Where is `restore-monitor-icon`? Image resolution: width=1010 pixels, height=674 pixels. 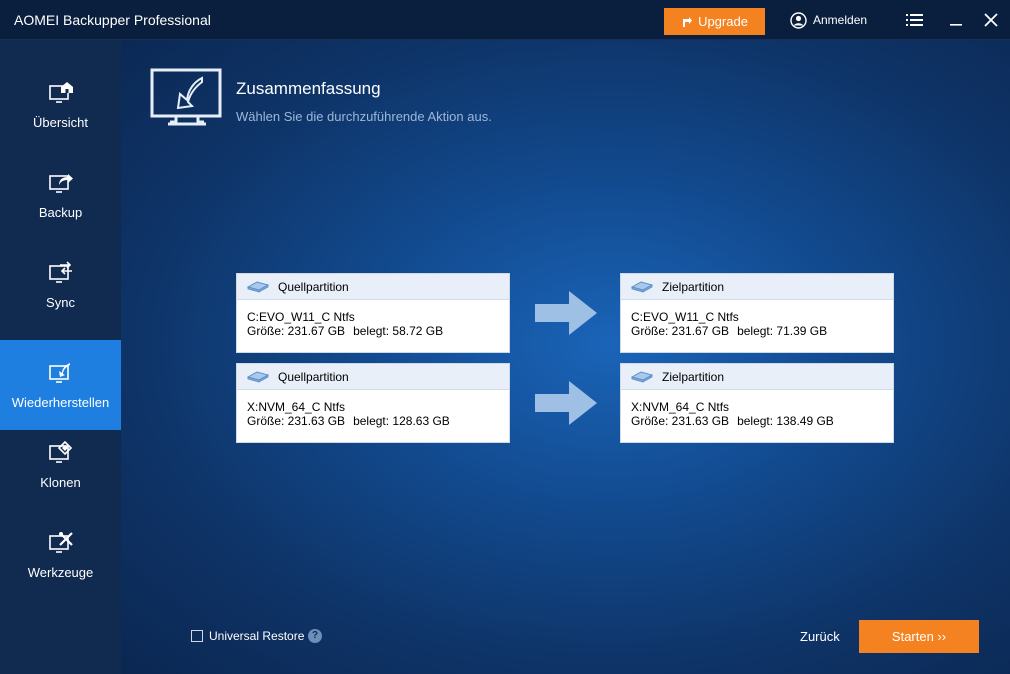
restore-monitor-icon is located at coordinates (59, 372).